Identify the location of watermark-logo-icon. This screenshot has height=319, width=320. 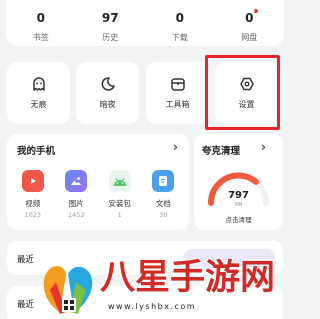
(68, 290).